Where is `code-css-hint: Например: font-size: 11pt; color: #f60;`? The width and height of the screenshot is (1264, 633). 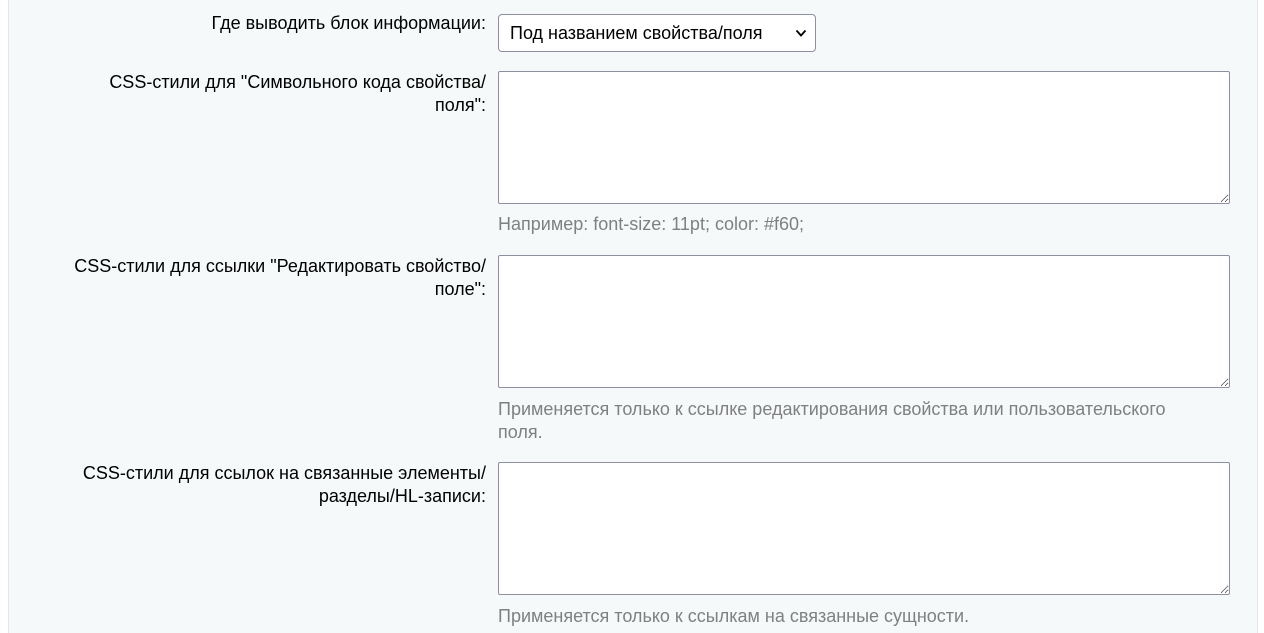
code-css-hint: Например: font-size: 11pt; color: #f60; is located at coordinates (868, 224).